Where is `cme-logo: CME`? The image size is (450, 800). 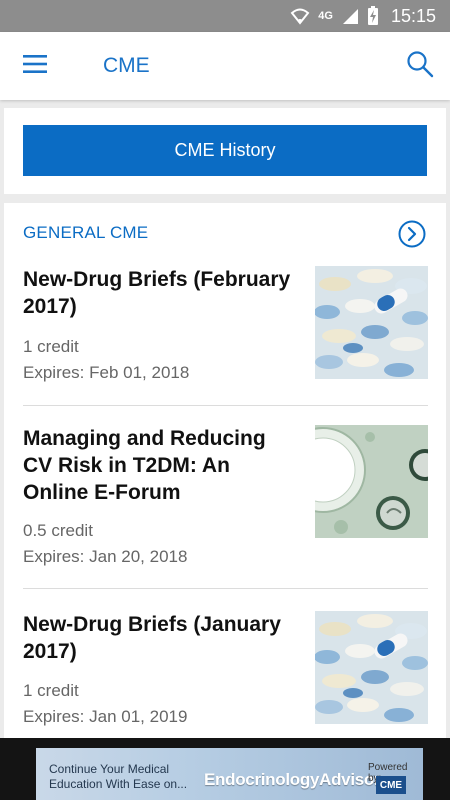 cme-logo: CME is located at coordinates (391, 785).